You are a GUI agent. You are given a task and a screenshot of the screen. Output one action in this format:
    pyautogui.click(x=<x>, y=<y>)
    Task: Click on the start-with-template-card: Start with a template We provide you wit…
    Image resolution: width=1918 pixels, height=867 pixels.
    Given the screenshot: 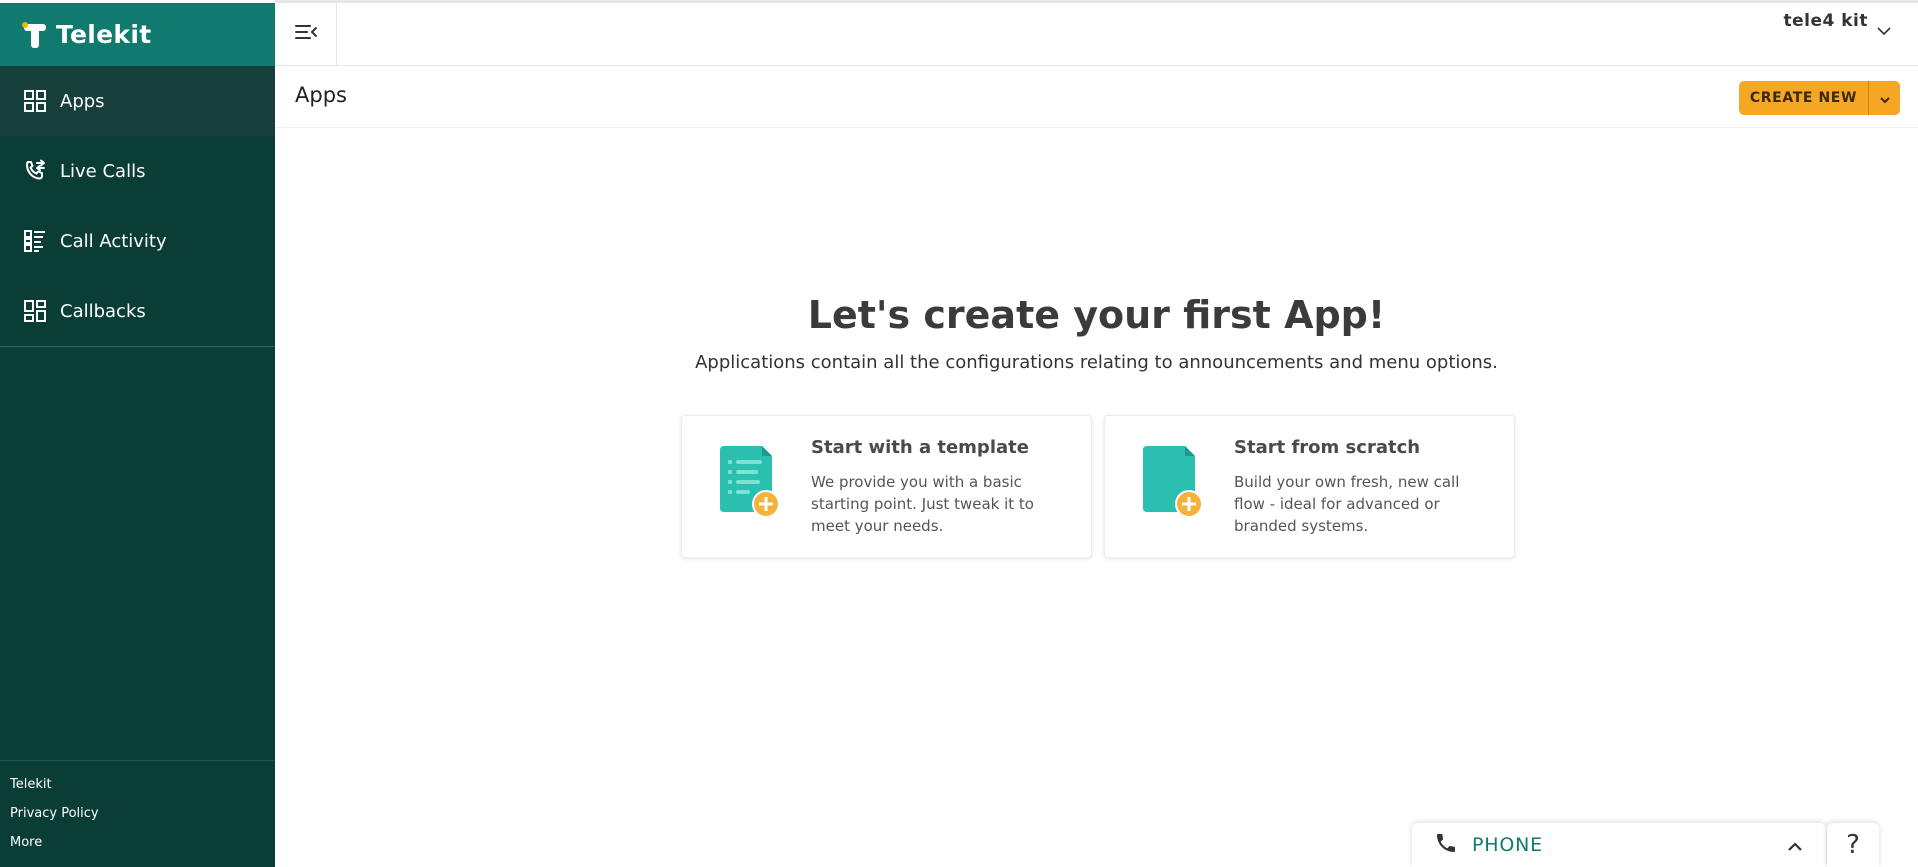 What is the action you would take?
    pyautogui.click(x=886, y=486)
    